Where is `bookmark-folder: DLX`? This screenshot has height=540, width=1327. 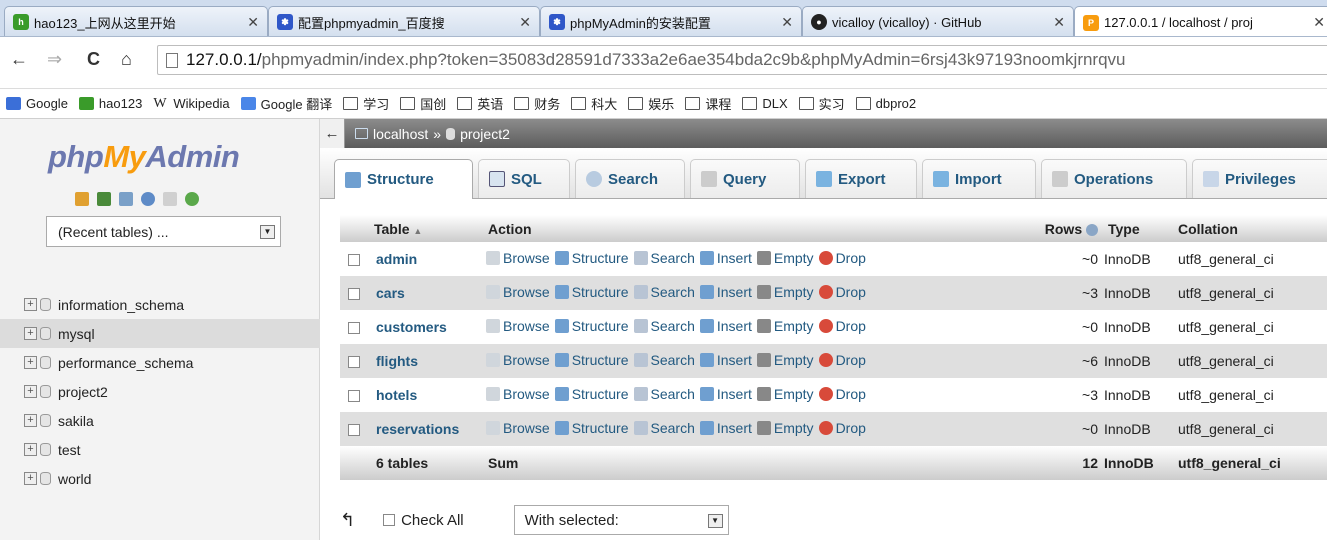
bookmark-folder: DLX is located at coordinates (765, 103).